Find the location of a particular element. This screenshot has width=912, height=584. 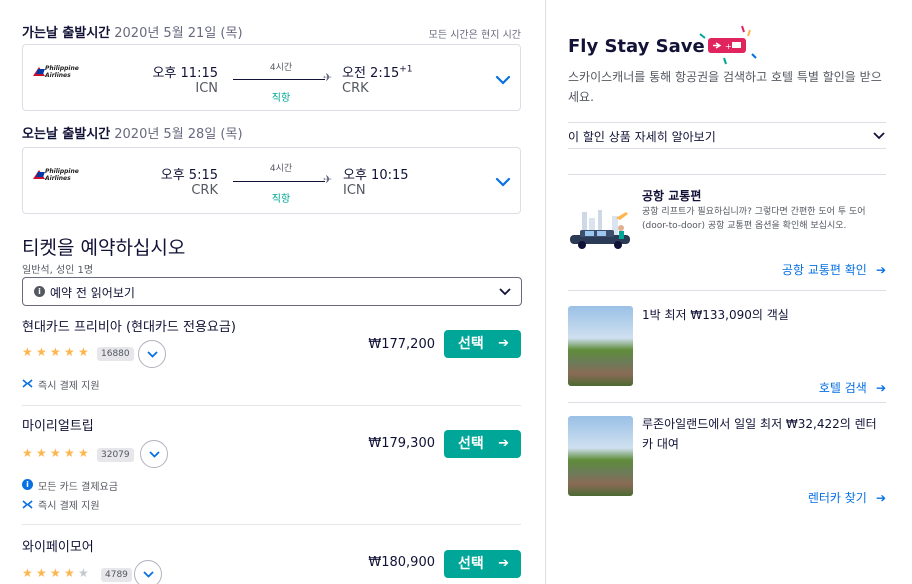

read-before-label: 예약 전 읽어보기 is located at coordinates (92, 293).